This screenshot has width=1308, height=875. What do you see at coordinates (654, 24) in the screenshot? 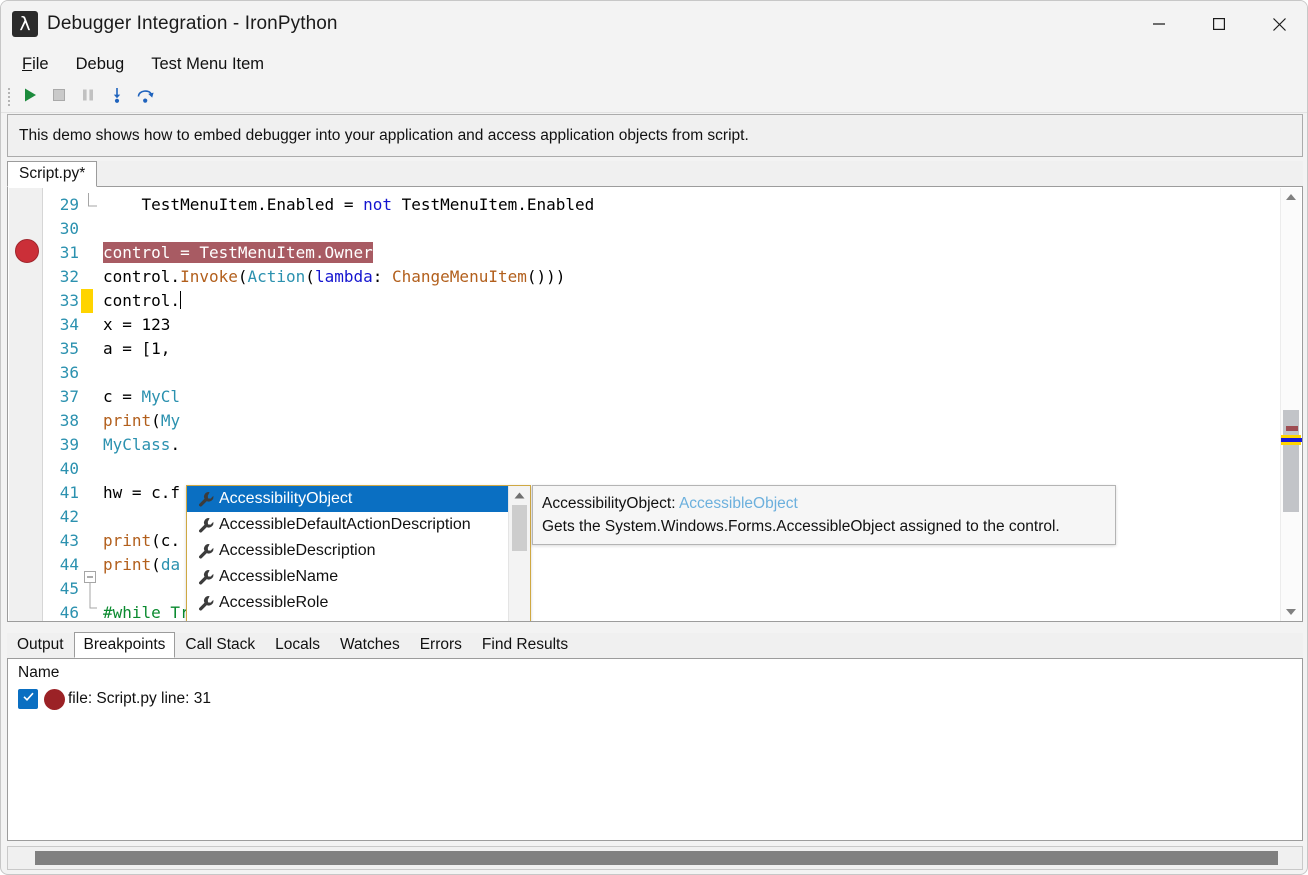
I see `title-bar: λ Debugger Integration - IronPython` at bounding box center [654, 24].